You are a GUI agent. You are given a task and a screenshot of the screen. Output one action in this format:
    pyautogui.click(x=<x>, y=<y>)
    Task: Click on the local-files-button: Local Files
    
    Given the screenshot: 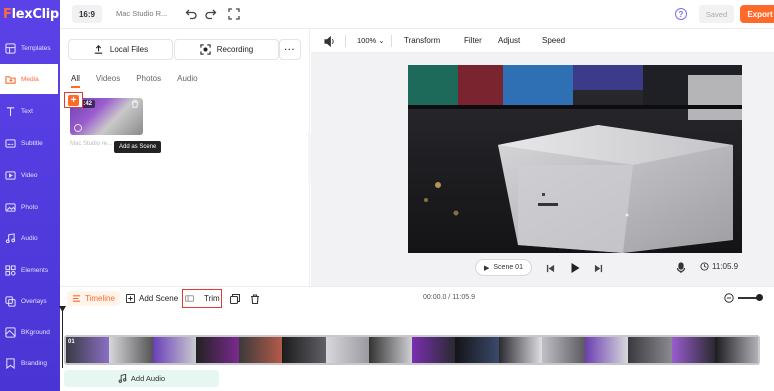 What is the action you would take?
    pyautogui.click(x=120, y=49)
    